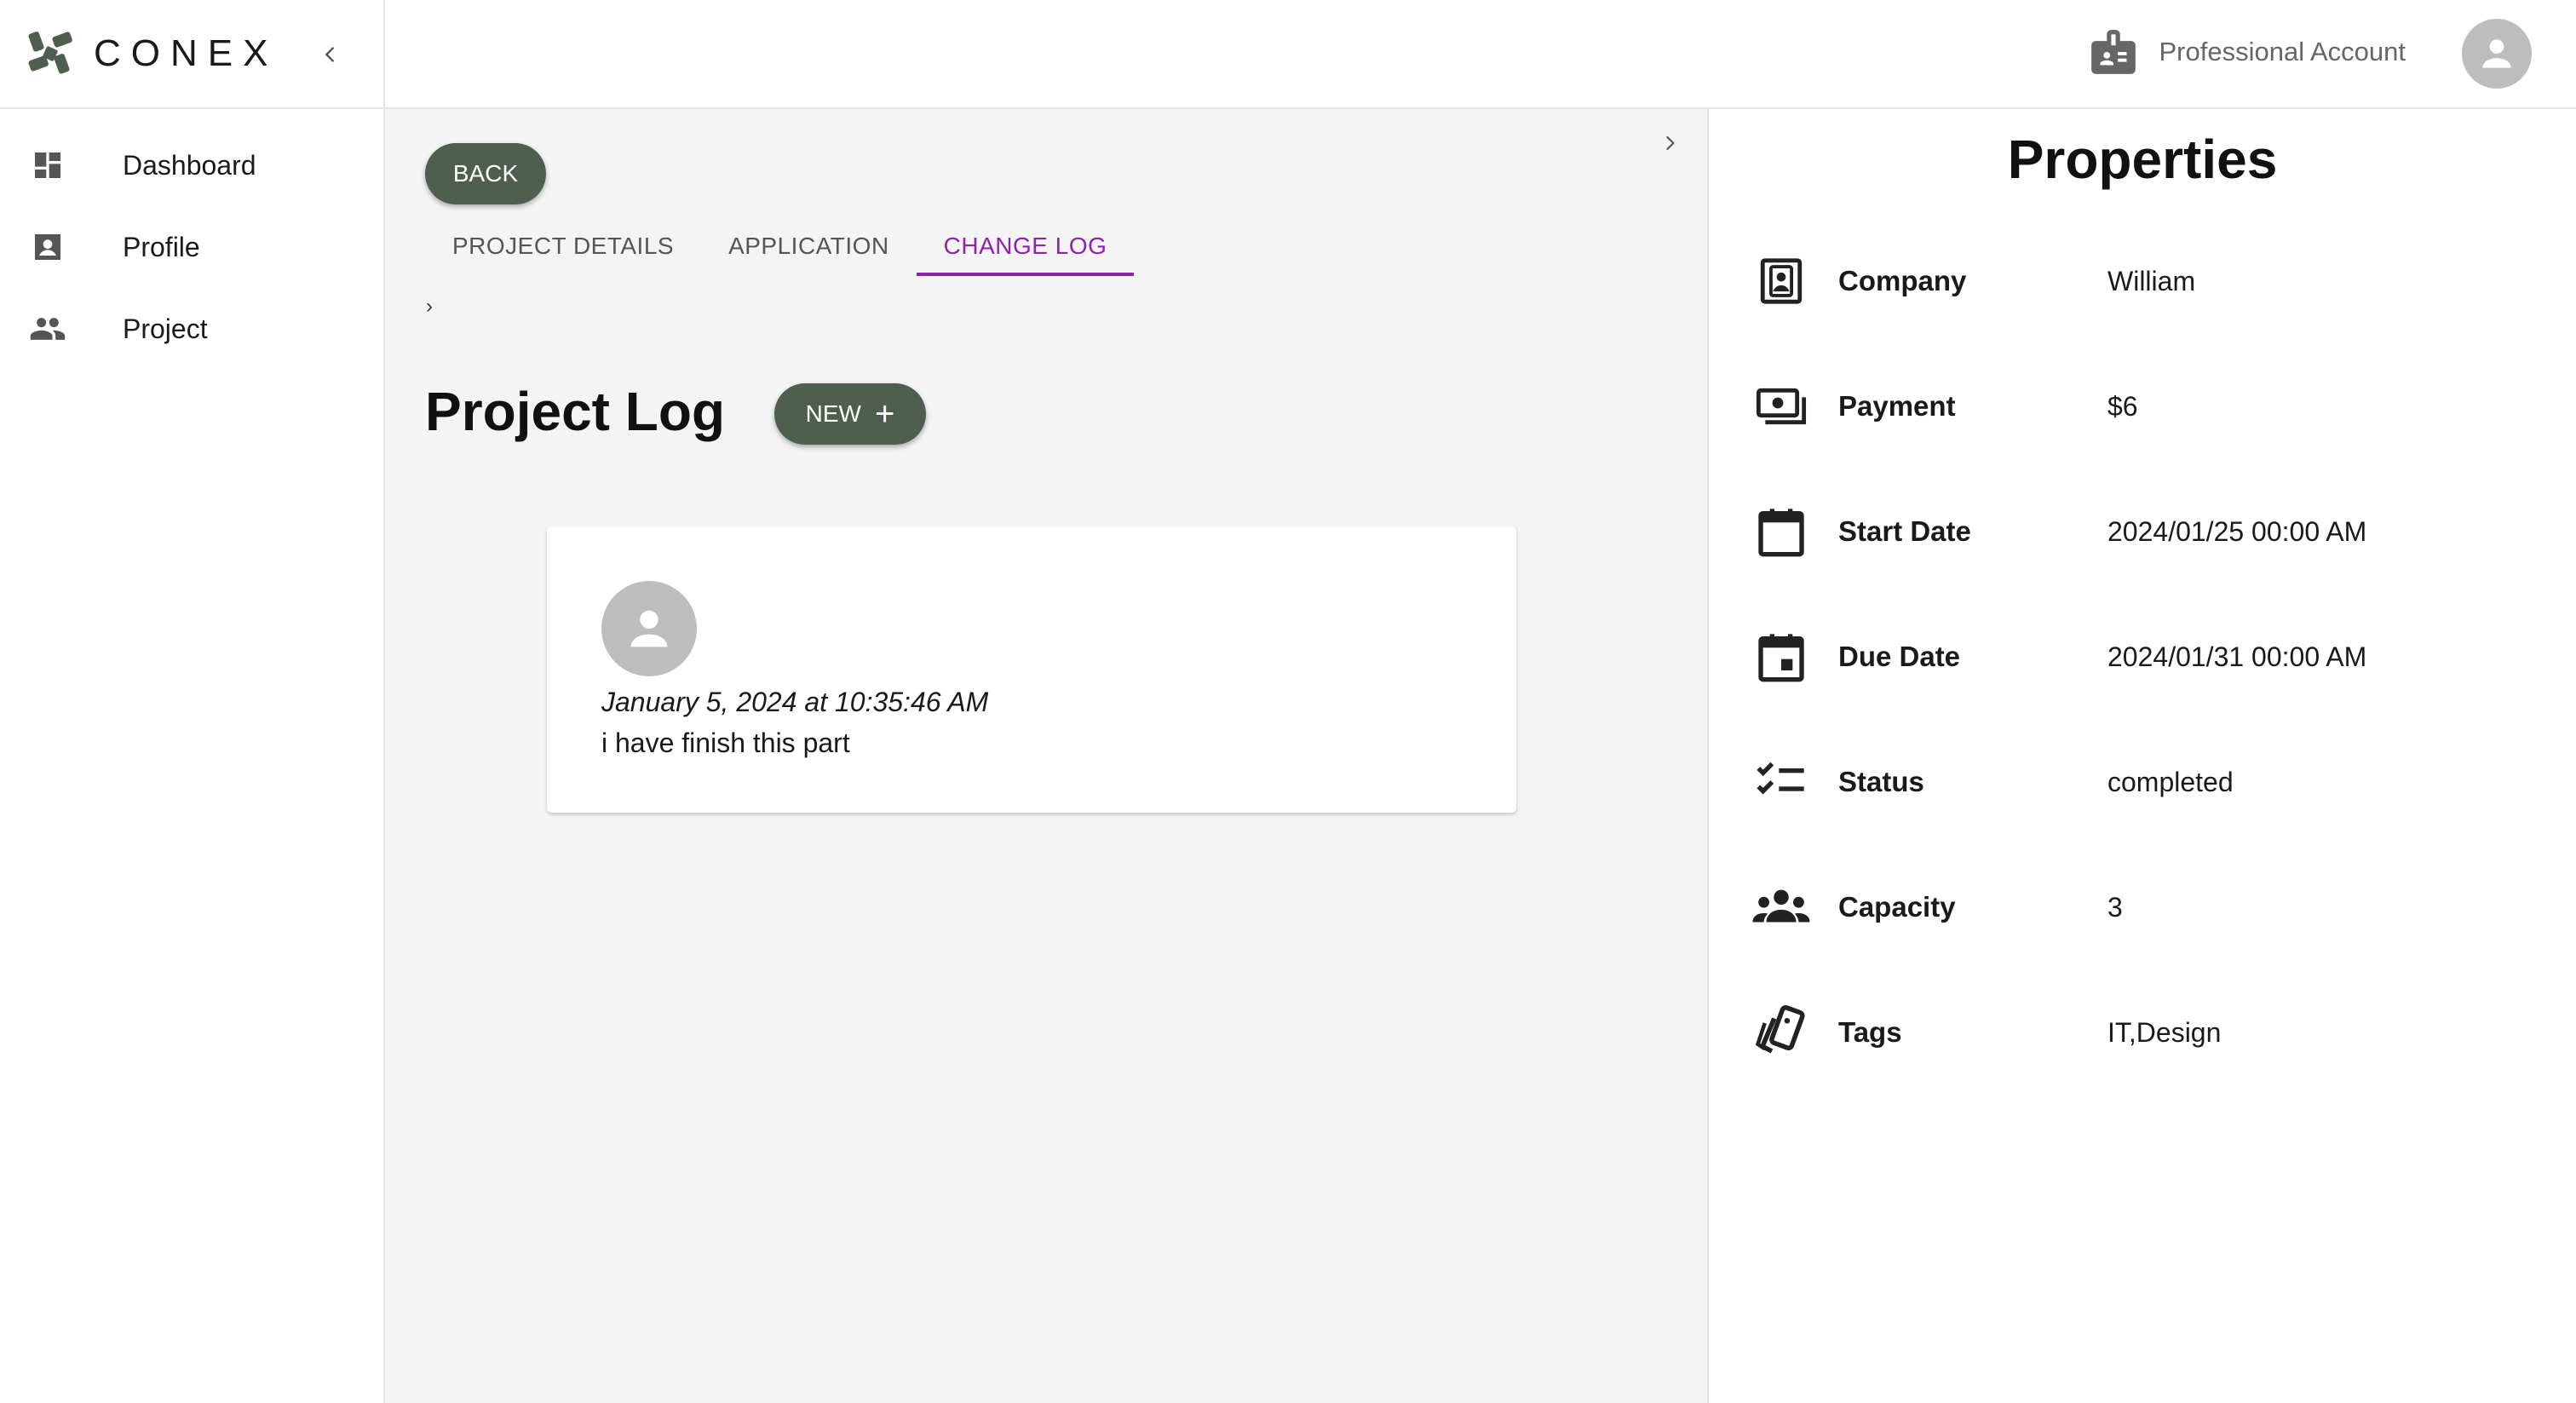 The height and width of the screenshot is (1403, 2576). Describe the element at coordinates (563, 246) in the screenshot. I see `tab-project-details: PROJECT DETAILS` at that location.